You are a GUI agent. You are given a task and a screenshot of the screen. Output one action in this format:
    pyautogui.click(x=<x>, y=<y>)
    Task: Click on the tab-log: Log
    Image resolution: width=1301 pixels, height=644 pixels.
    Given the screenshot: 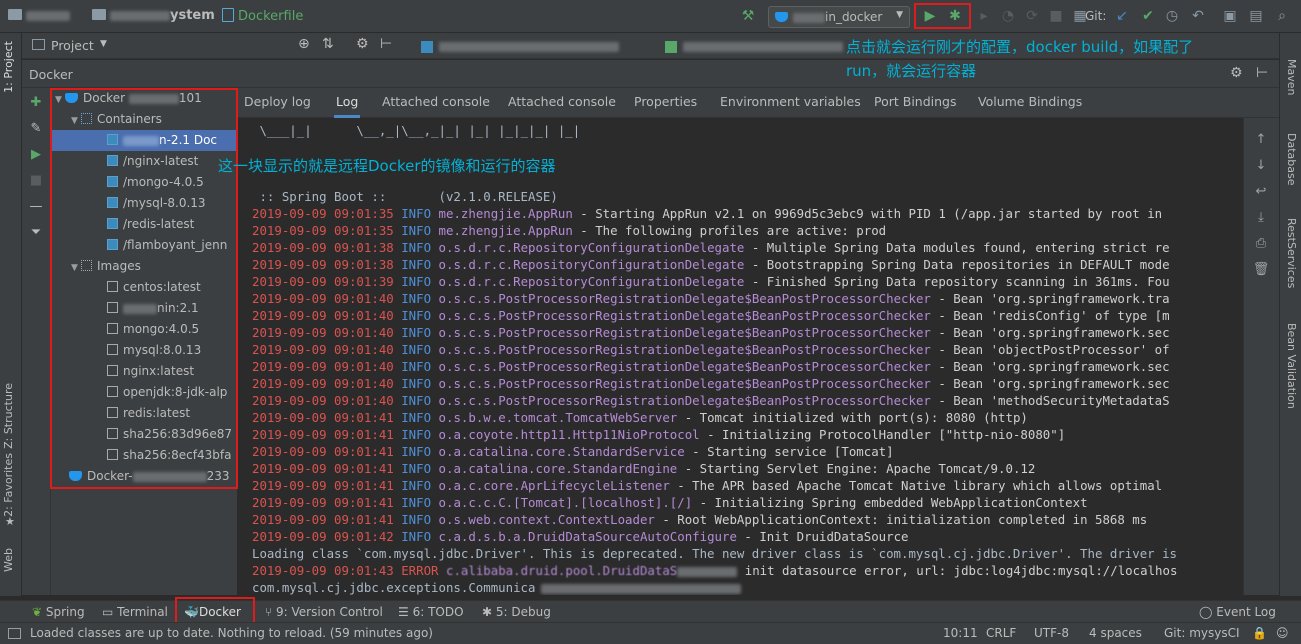 What is the action you would take?
    pyautogui.click(x=347, y=103)
    